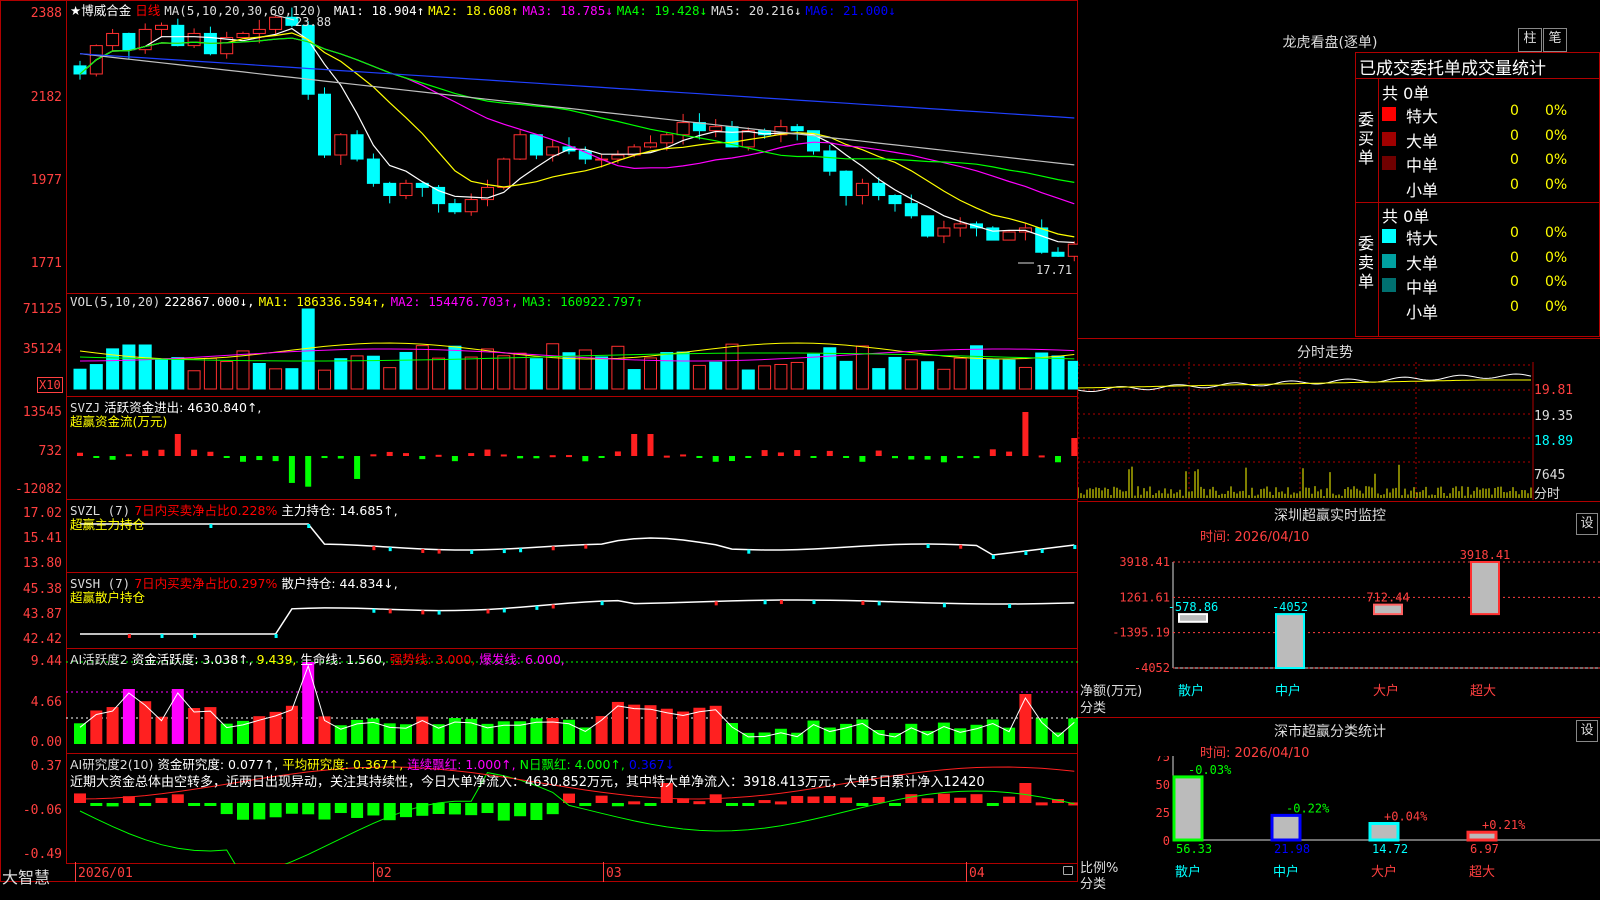  I want to click on intraday-tick: 7645, so click(1550, 475).